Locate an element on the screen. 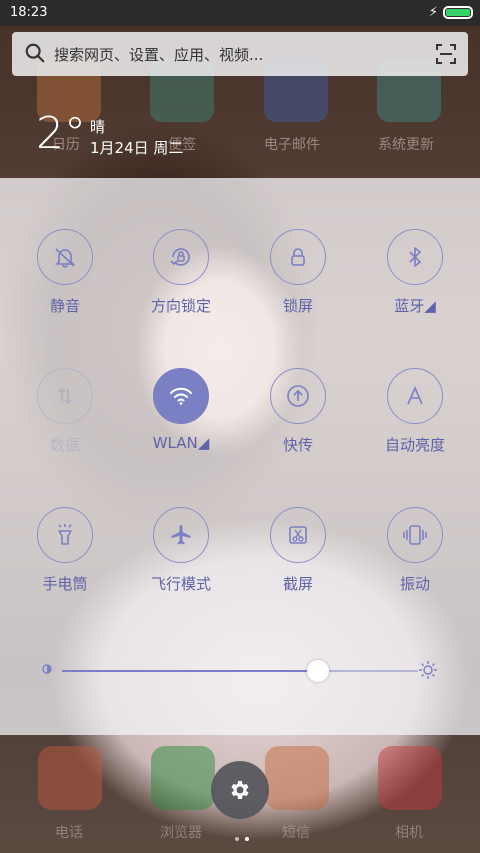 The width and height of the screenshot is (480, 853). dock-label: 电话 is located at coordinates (69, 833).